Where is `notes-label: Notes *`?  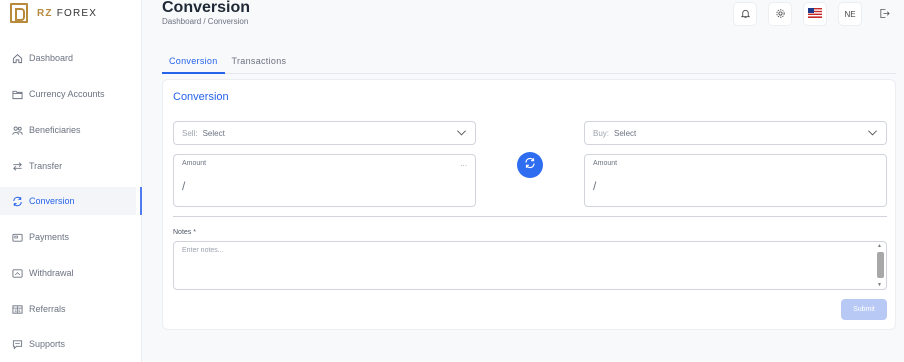 notes-label: Notes * is located at coordinates (184, 232).